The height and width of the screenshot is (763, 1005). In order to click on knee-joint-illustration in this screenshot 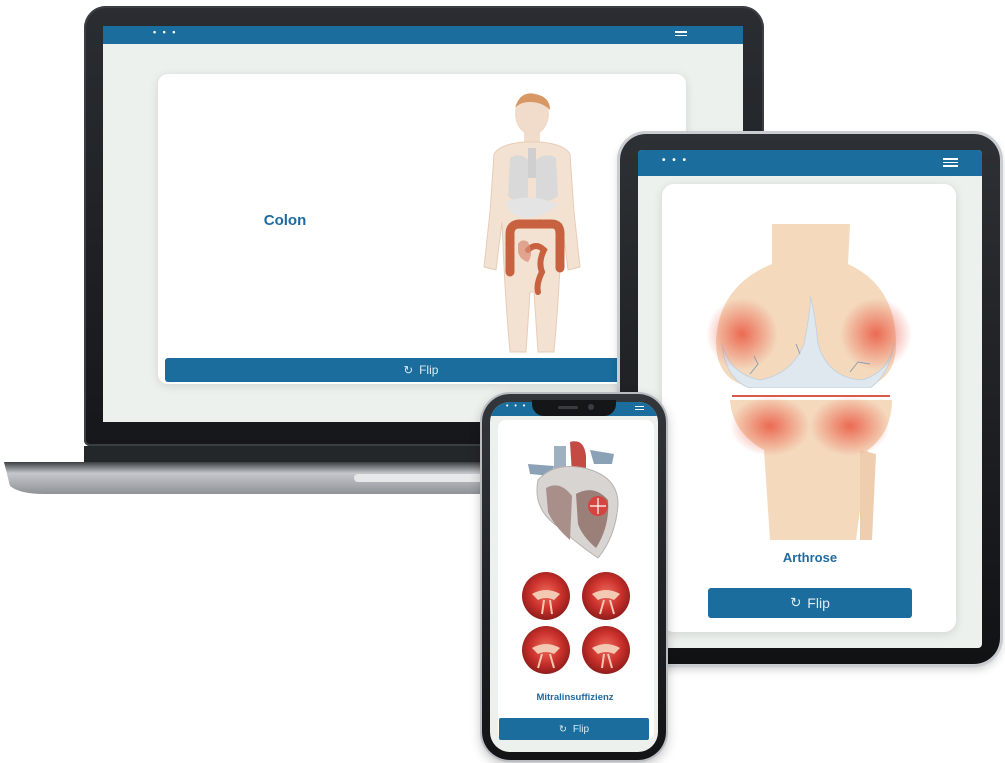, I will do `click(809, 382)`.